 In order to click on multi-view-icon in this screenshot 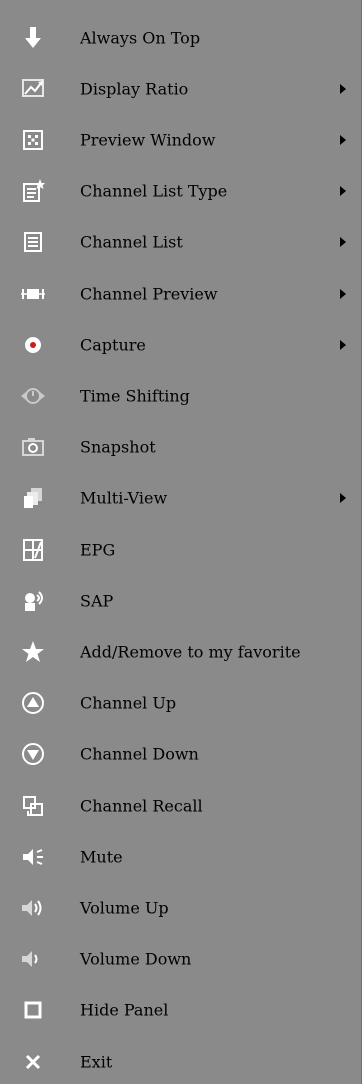, I will do `click(33, 498)`.